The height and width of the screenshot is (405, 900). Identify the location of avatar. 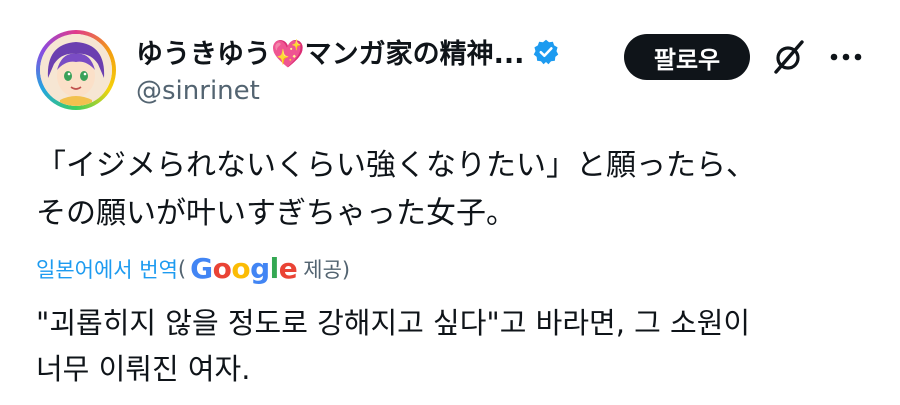
(76, 70).